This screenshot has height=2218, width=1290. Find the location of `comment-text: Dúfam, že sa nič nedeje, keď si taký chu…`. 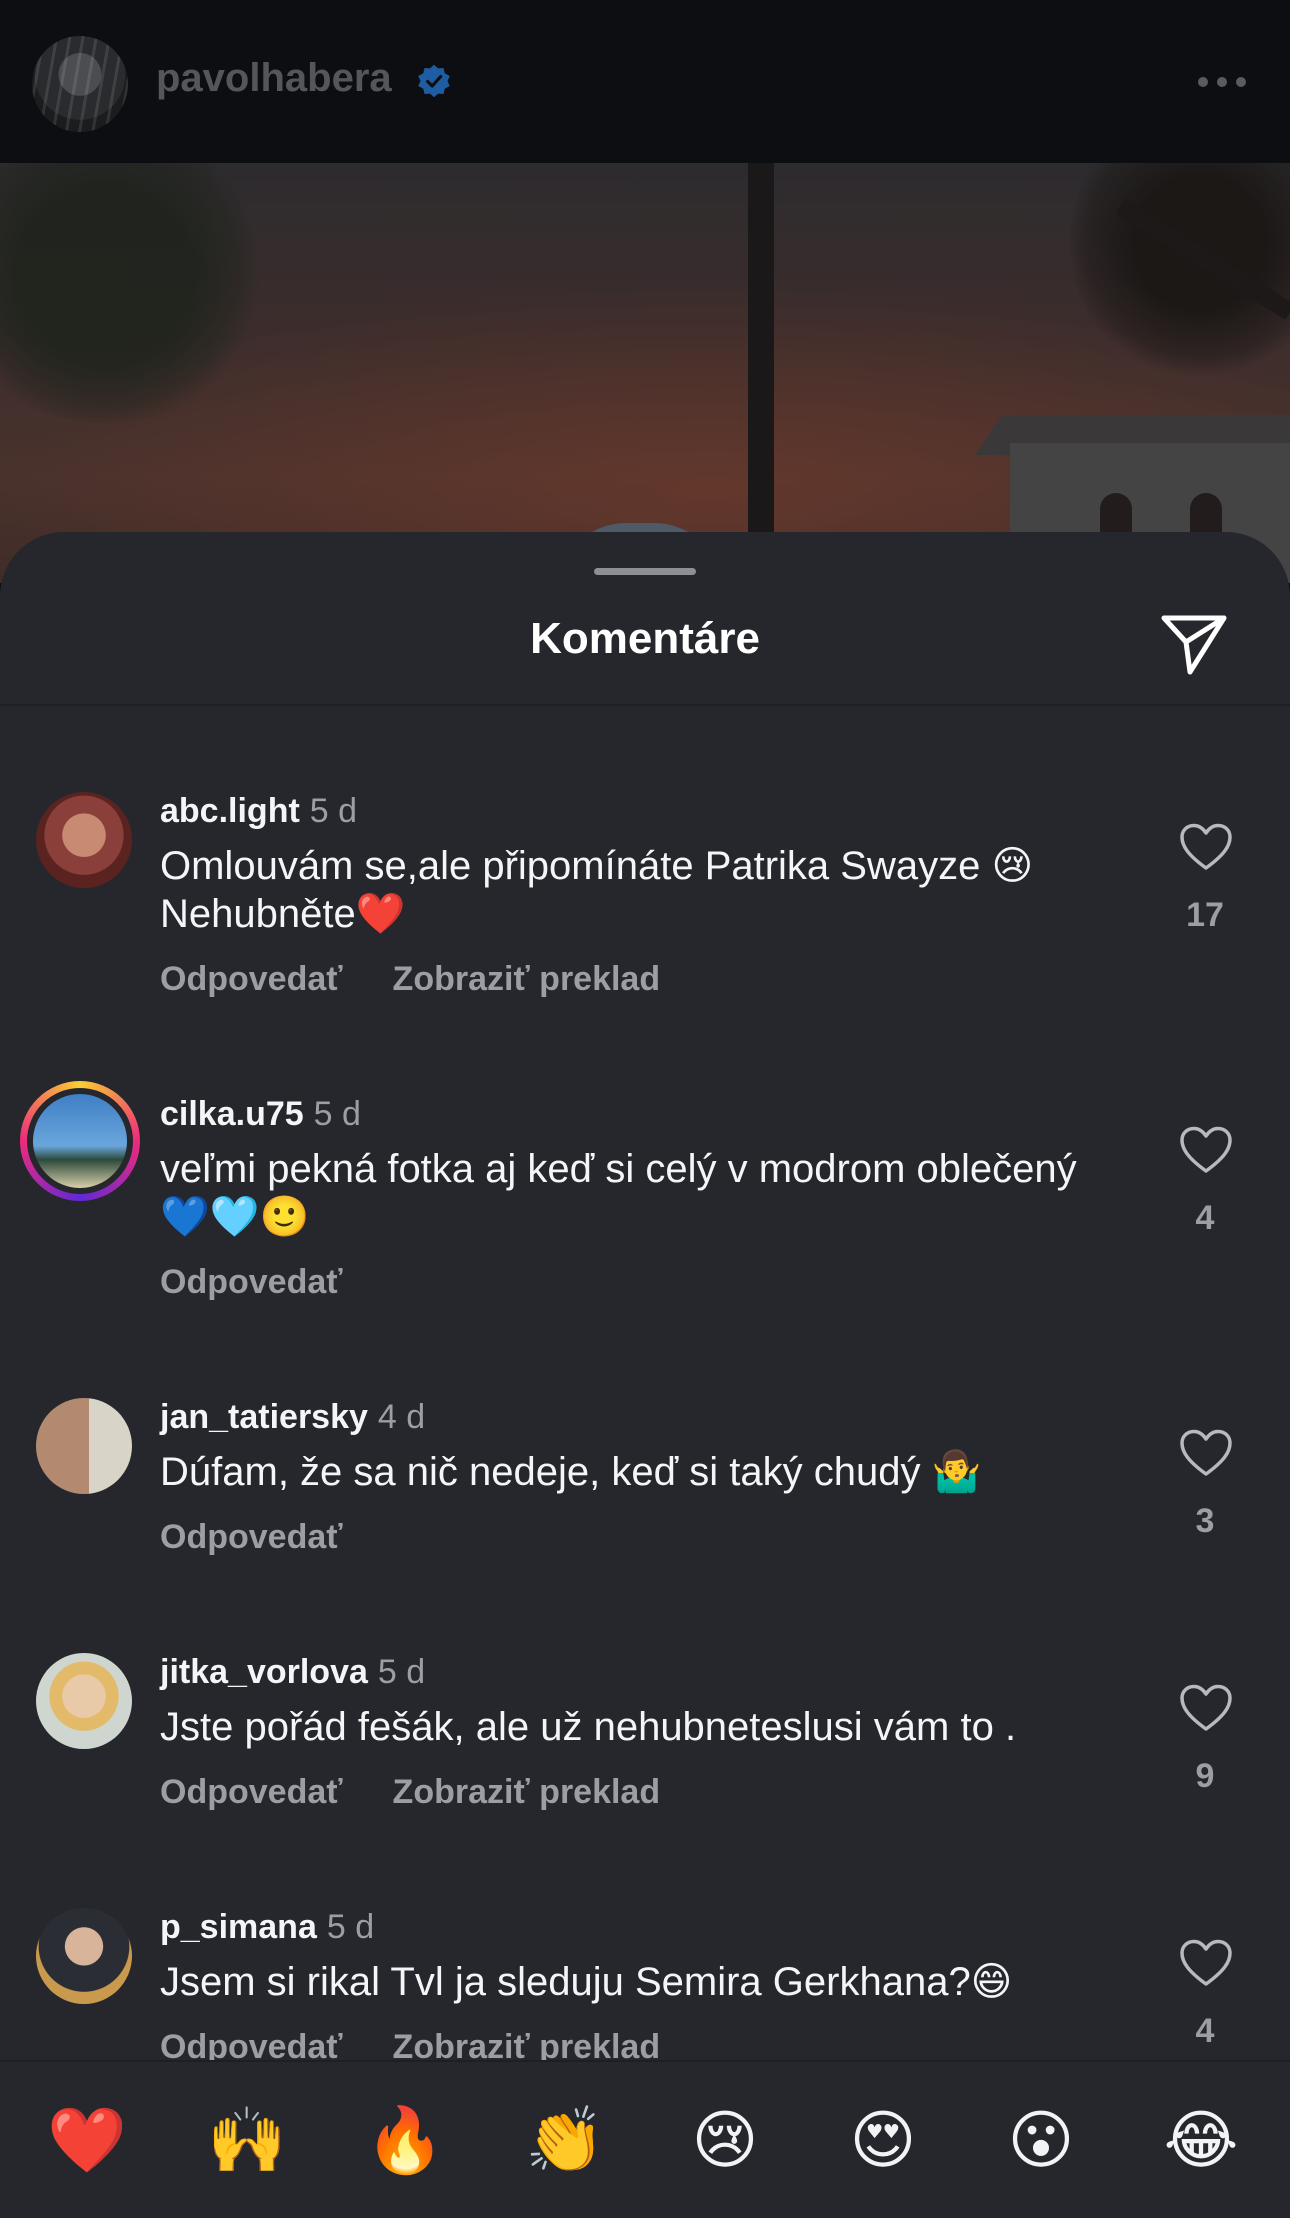

comment-text: Dúfam, že sa nič nedeje, keď si taký chu… is located at coordinates (571, 1472).